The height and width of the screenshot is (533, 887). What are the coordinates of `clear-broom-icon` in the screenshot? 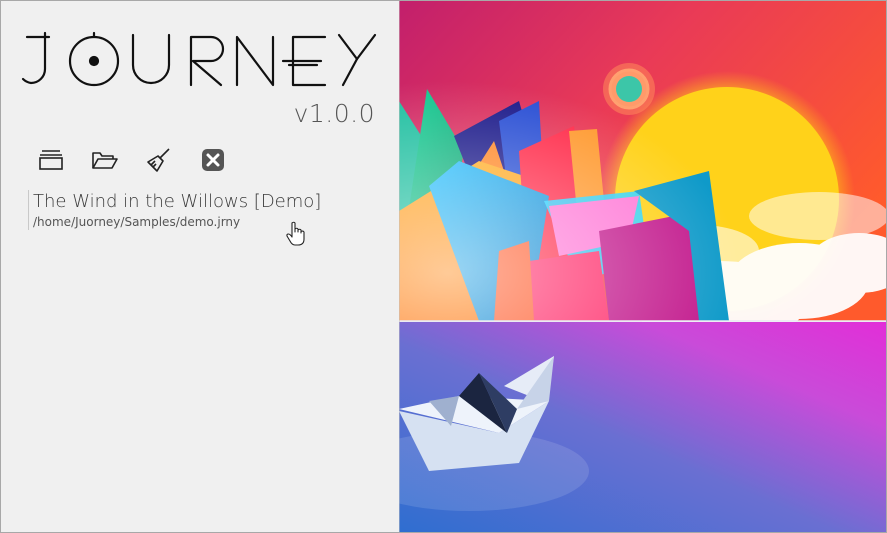 It's located at (158, 160).